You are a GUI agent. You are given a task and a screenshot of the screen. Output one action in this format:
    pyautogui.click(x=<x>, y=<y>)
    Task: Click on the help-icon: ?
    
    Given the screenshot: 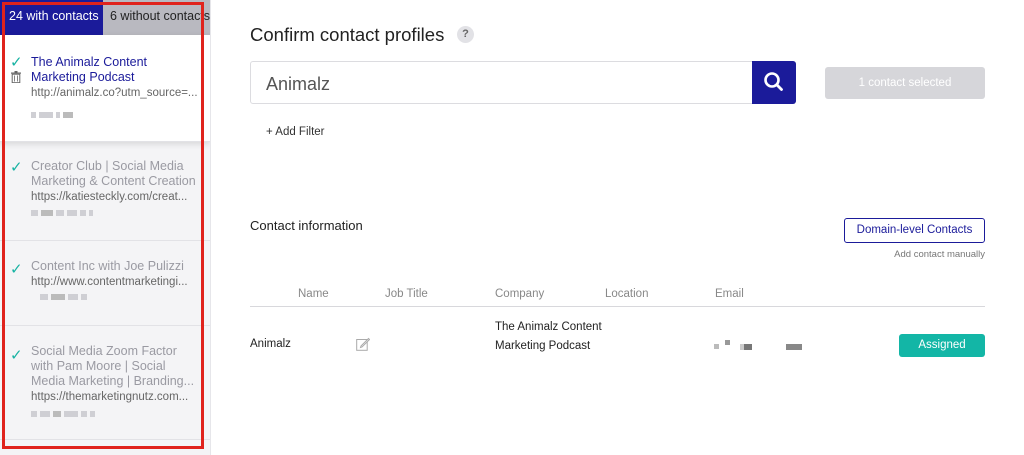 What is the action you would take?
    pyautogui.click(x=465, y=34)
    